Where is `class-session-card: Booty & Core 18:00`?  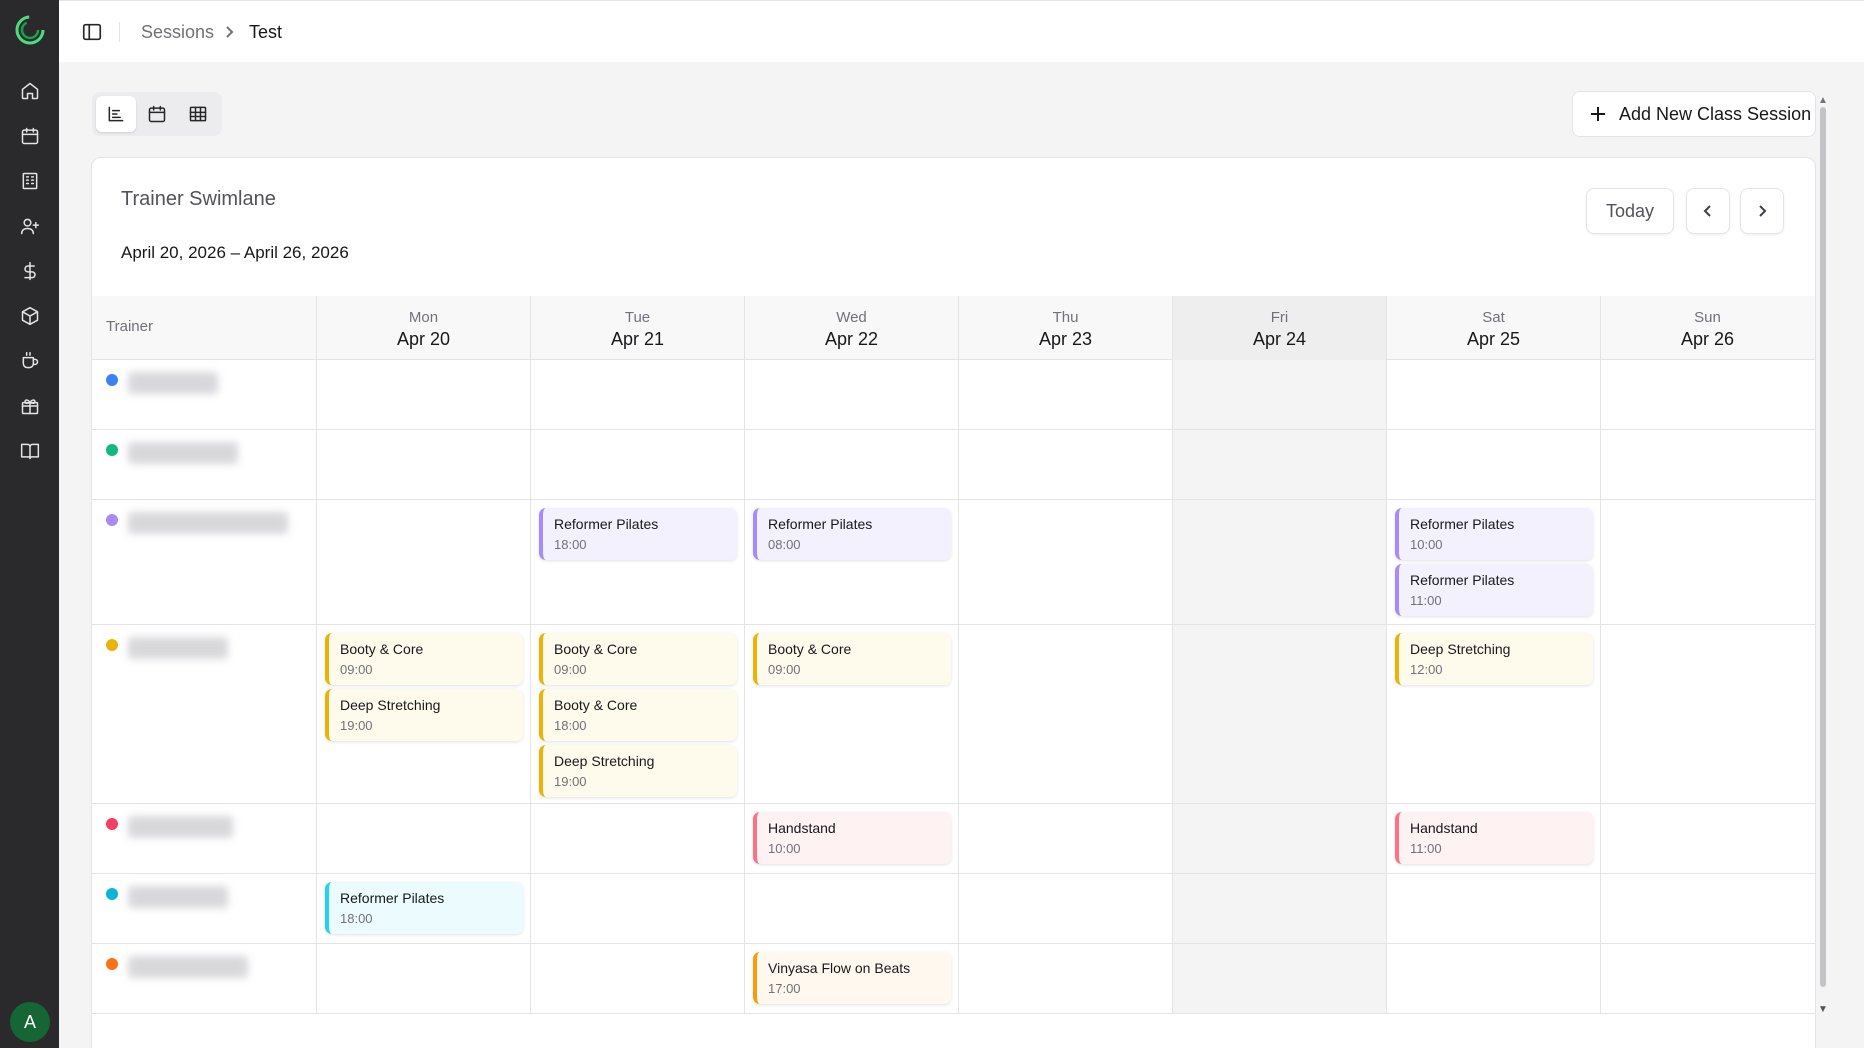
class-session-card: Booty & Core 18:00 is located at coordinates (638, 715).